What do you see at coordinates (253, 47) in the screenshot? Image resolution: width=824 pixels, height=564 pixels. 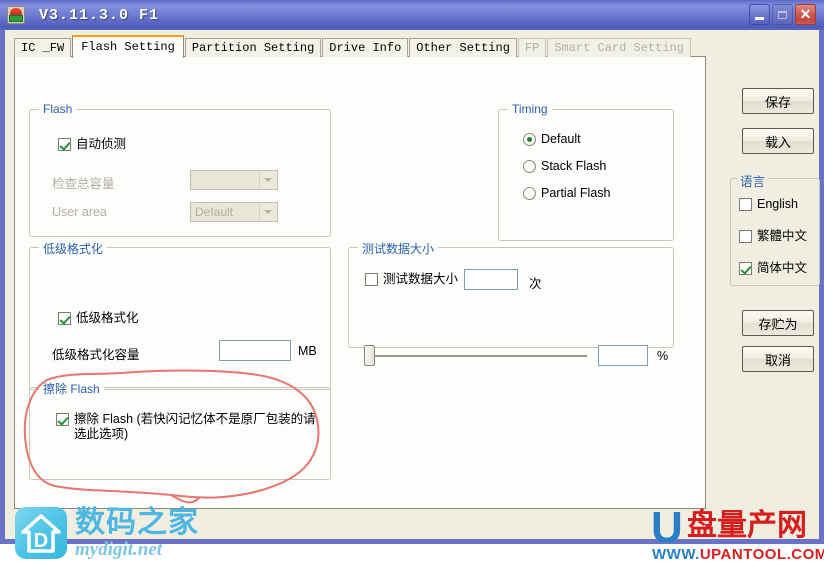 I see `tab-partition-setting: Partition Setting` at bounding box center [253, 47].